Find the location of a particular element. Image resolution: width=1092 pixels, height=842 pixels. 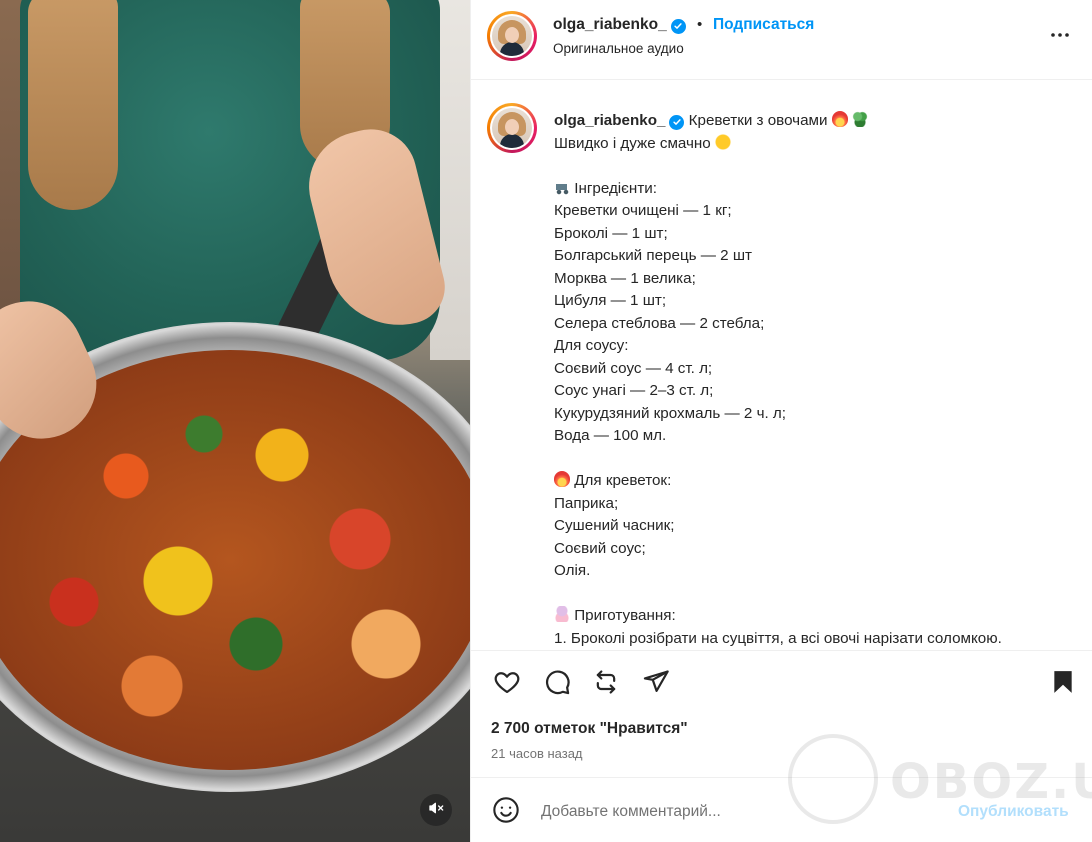

caption-title: Креветки з овочами is located at coordinates (758, 120).